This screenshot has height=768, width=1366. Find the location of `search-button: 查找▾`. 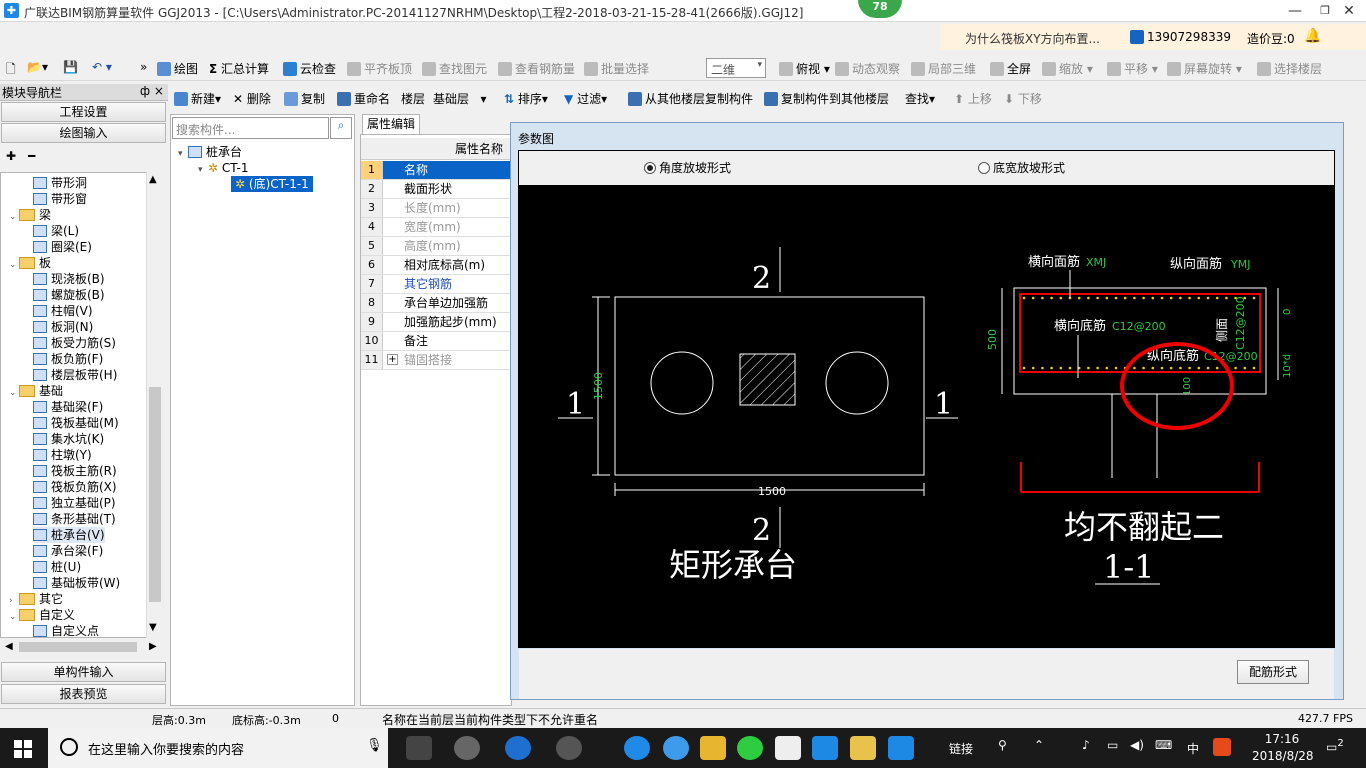

search-button: 查找▾ is located at coordinates (920, 98).